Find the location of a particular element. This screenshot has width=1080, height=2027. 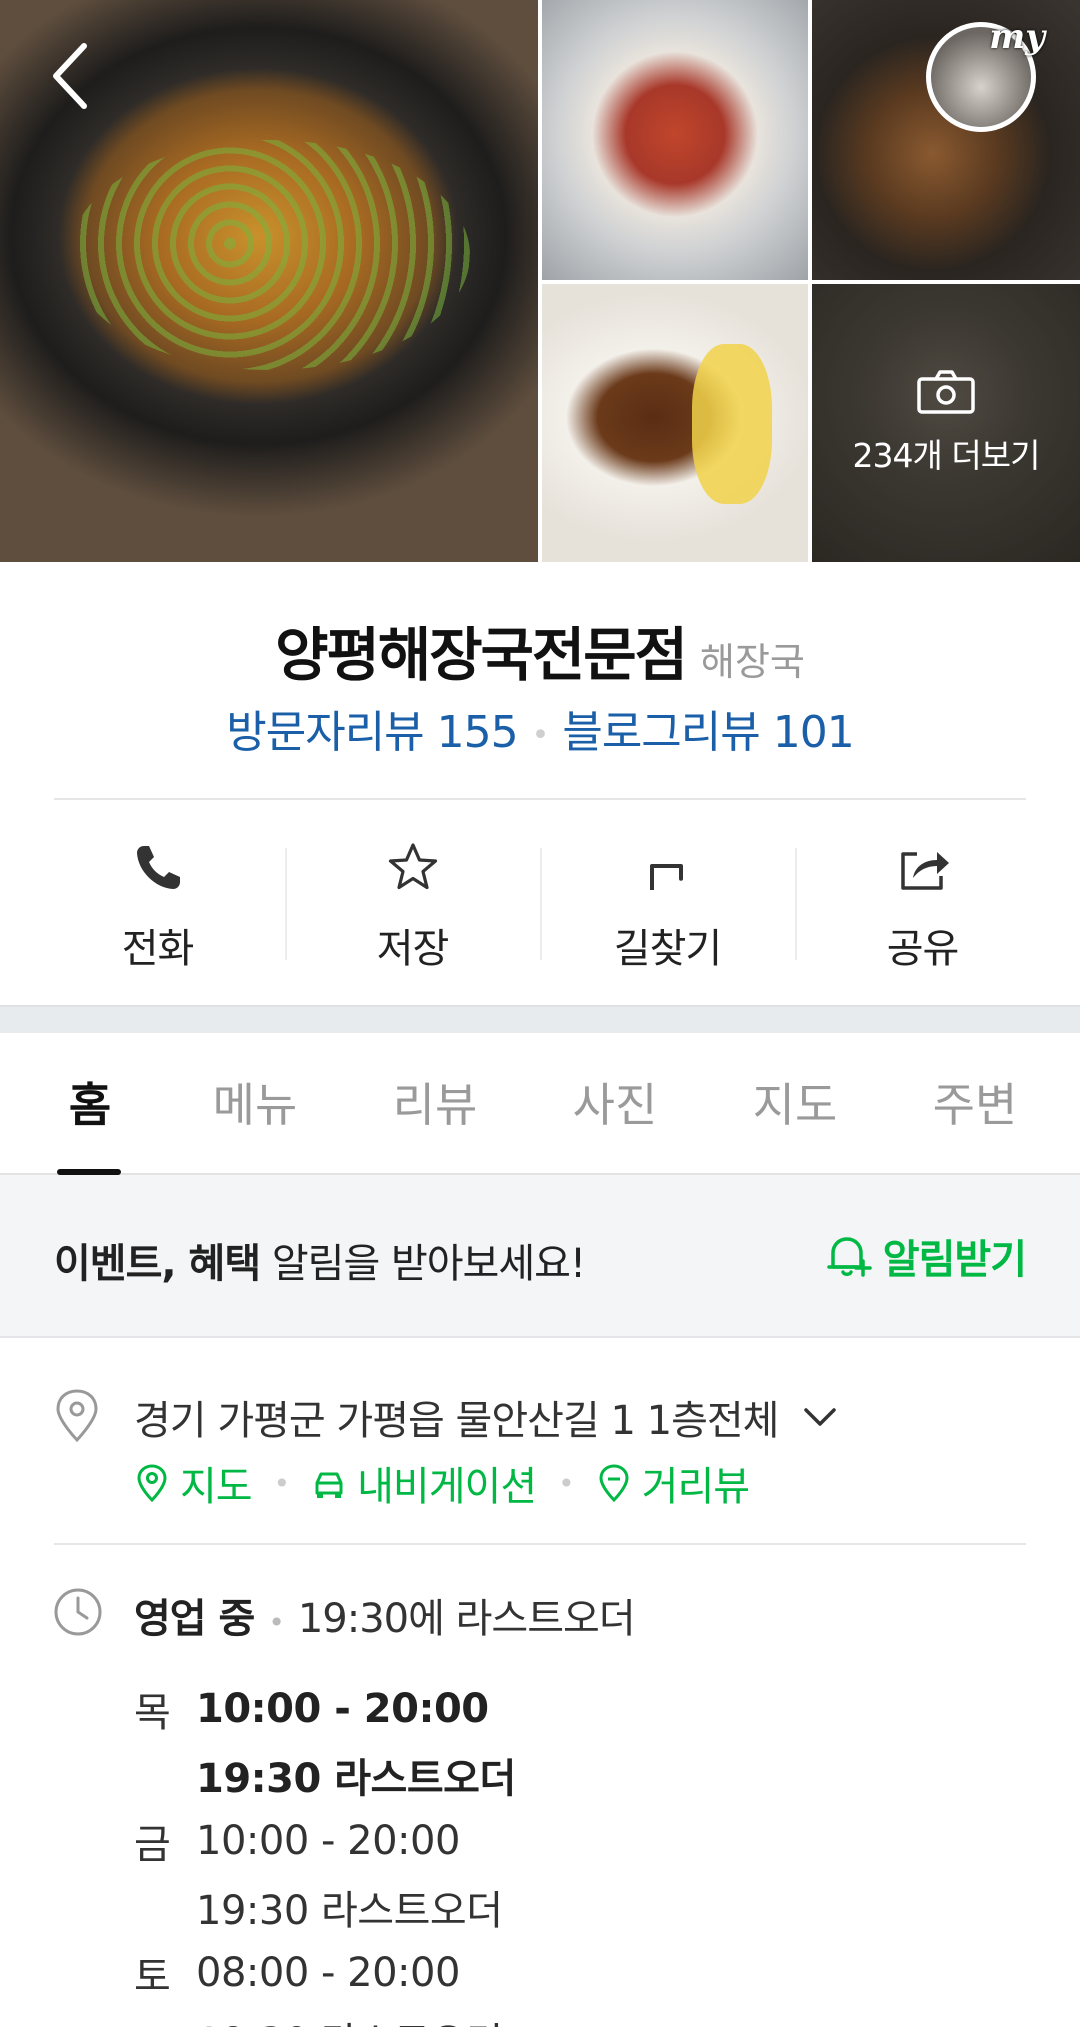

hours-row: 금 10:00 - 20:00 is located at coordinates (325, 1841).